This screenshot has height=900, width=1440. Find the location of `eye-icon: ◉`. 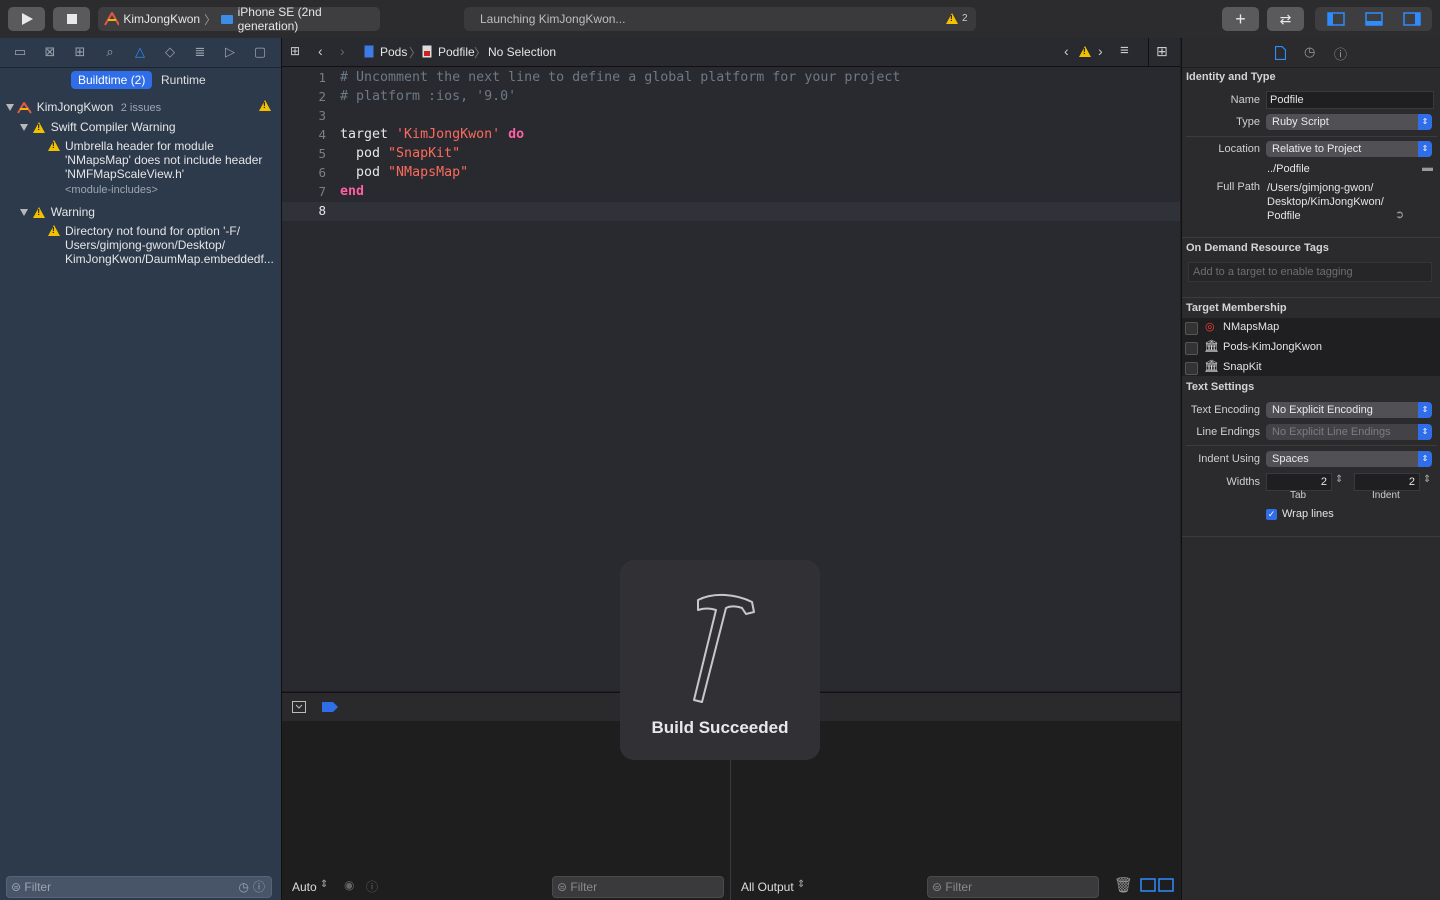

eye-icon: ◉ is located at coordinates (349, 885).